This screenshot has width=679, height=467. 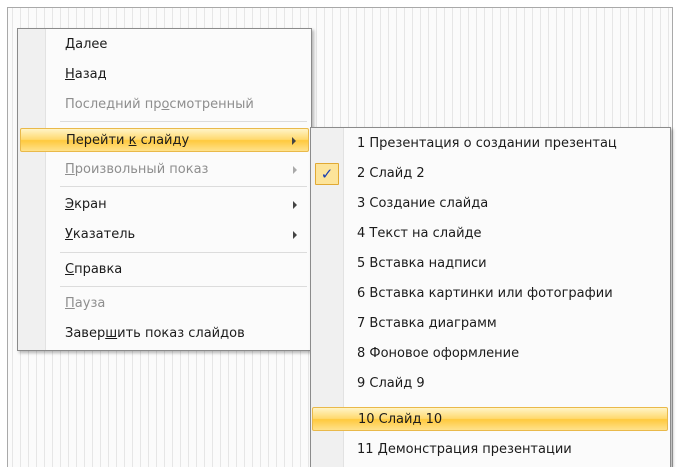 I want to click on menu-item-label: Произвольный показ, so click(x=137, y=169).